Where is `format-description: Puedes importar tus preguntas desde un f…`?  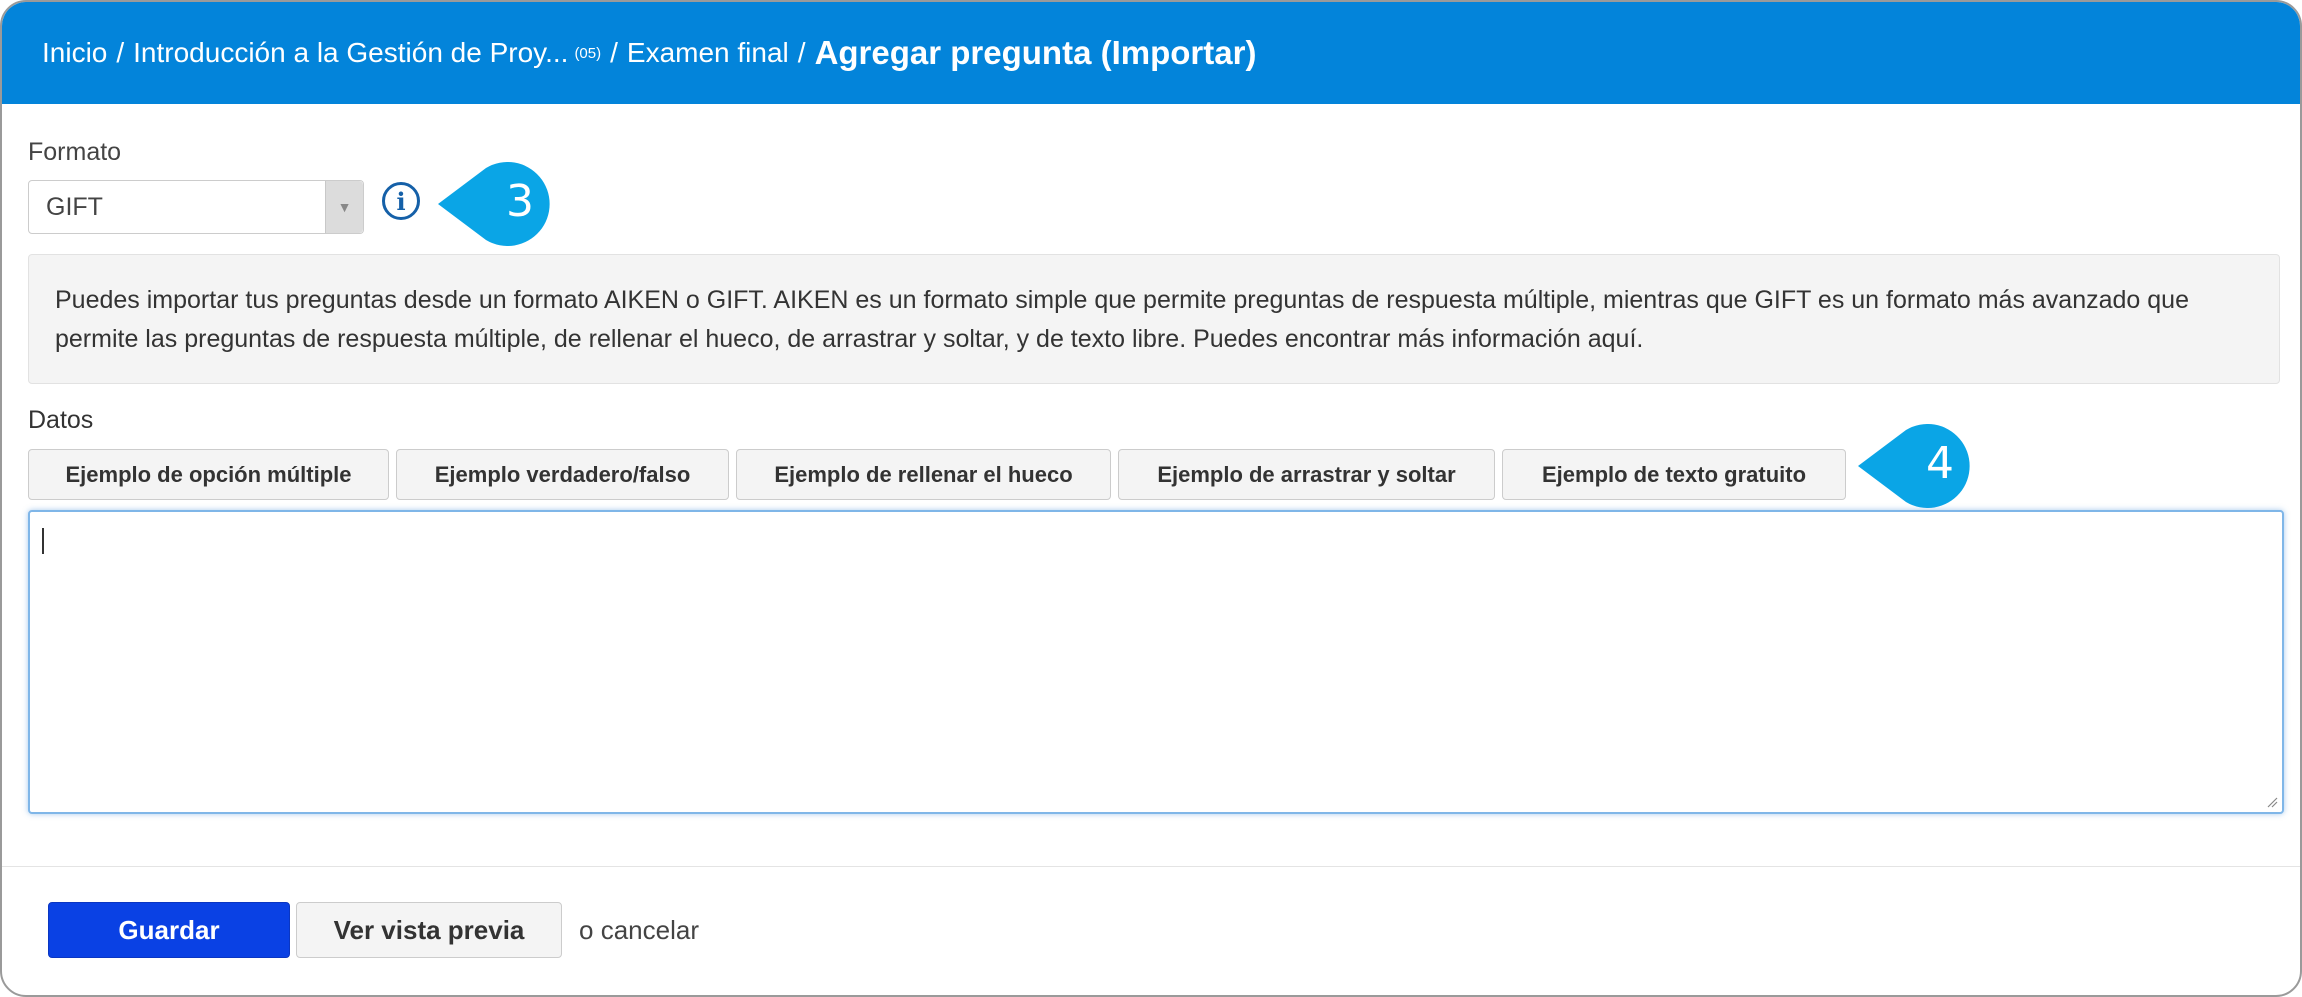 format-description: Puedes importar tus preguntas desde un f… is located at coordinates (1154, 319).